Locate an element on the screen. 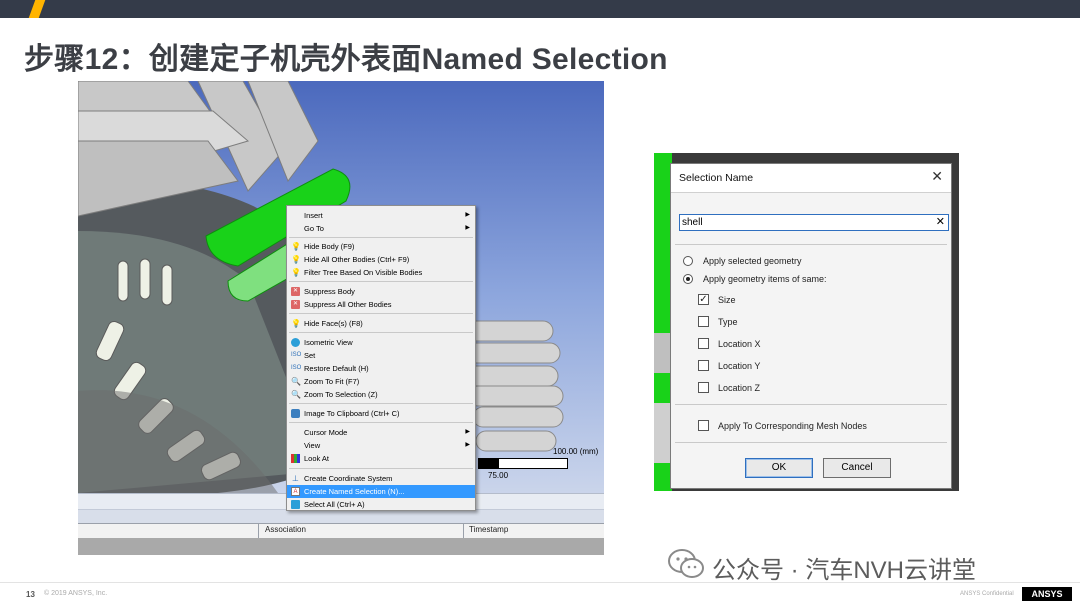 The width and height of the screenshot is (1080, 607). zoom-selection-icon: 🔍 is located at coordinates (296, 394).